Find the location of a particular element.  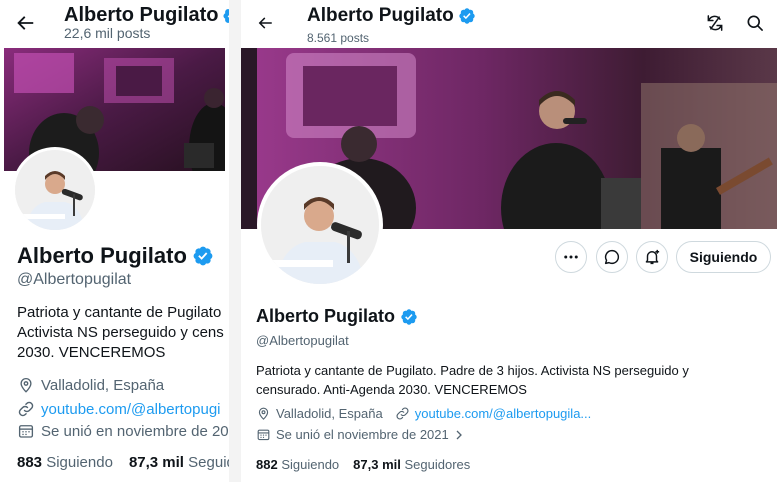

joined-row: Se unió el noviembre de 2021 is located at coordinates (360, 434).